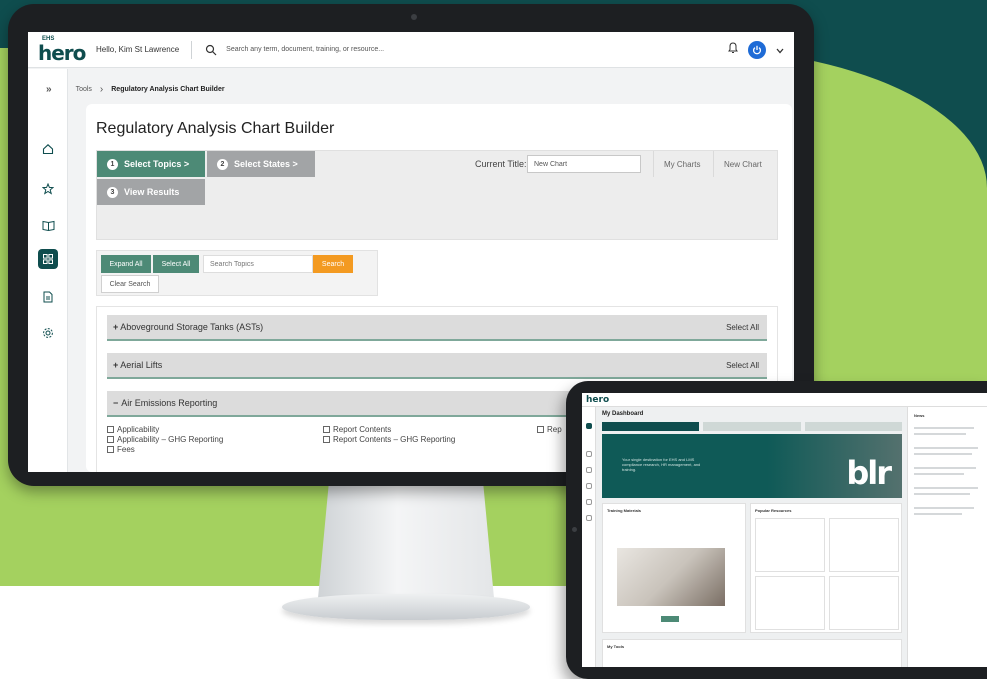 The height and width of the screenshot is (679, 987). What do you see at coordinates (780, 50) in the screenshot?
I see `chevron-down-icon` at bounding box center [780, 50].